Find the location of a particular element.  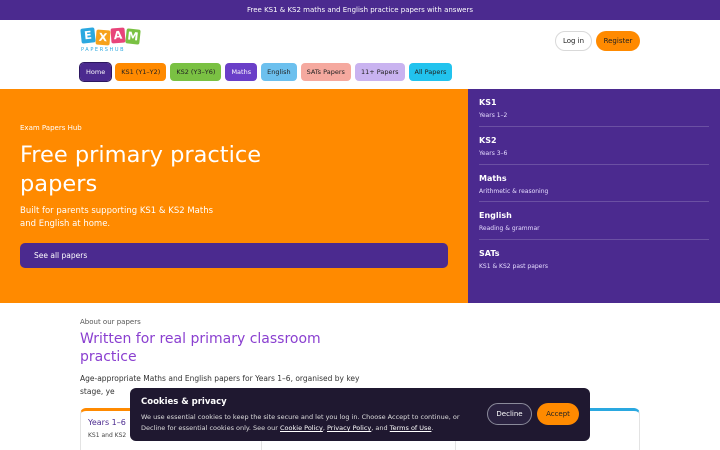

logo-letter-x: X is located at coordinates (103, 37).